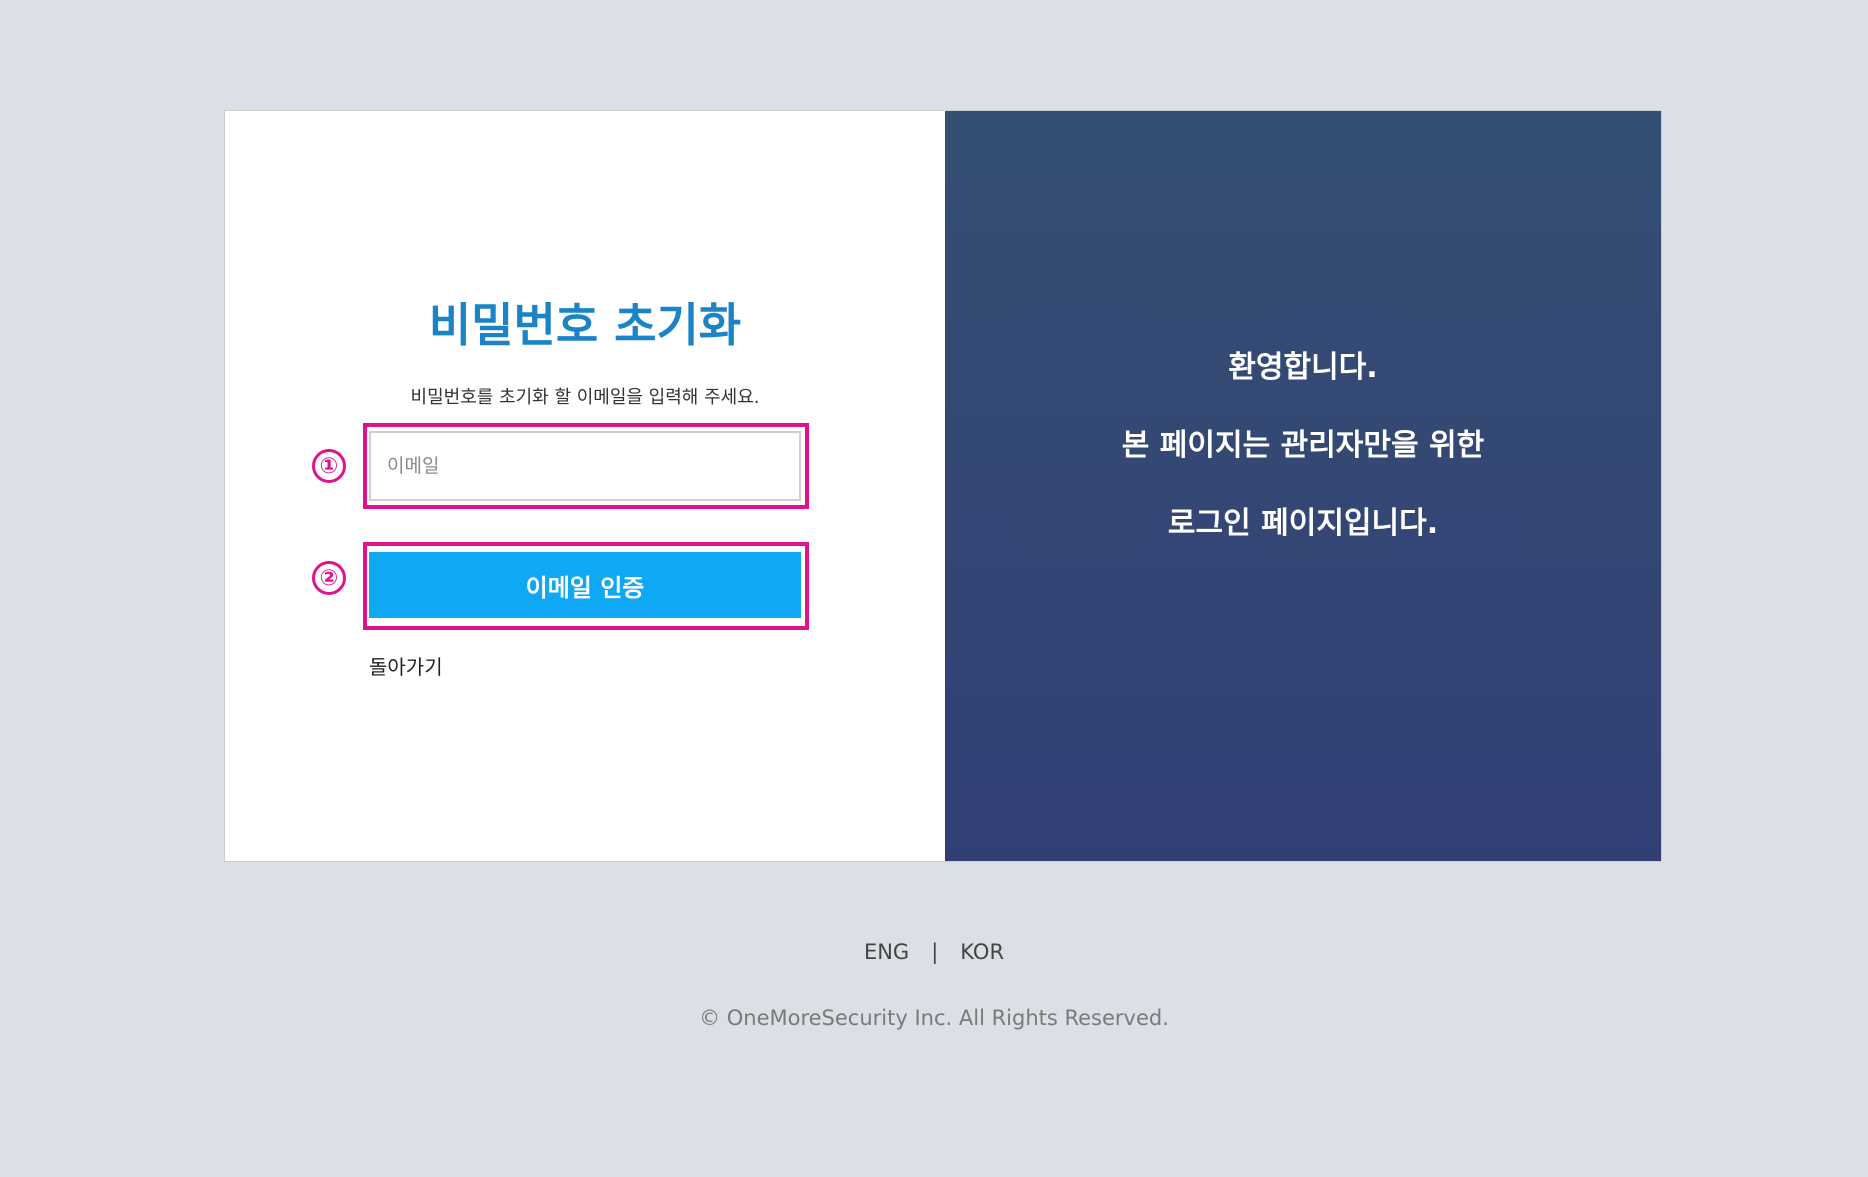  Describe the element at coordinates (982, 952) in the screenshot. I see `lang-kor-link: KOR` at that location.